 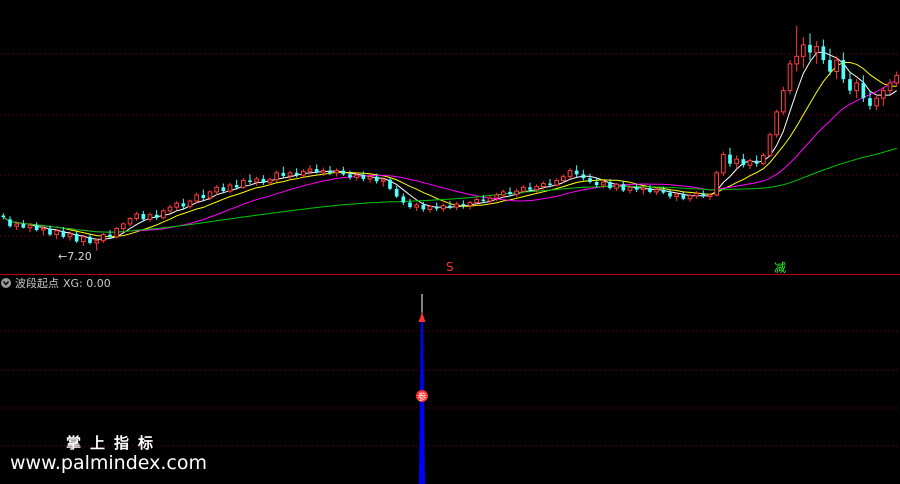 I want to click on buy-signal-label: S, so click(x=450, y=267).